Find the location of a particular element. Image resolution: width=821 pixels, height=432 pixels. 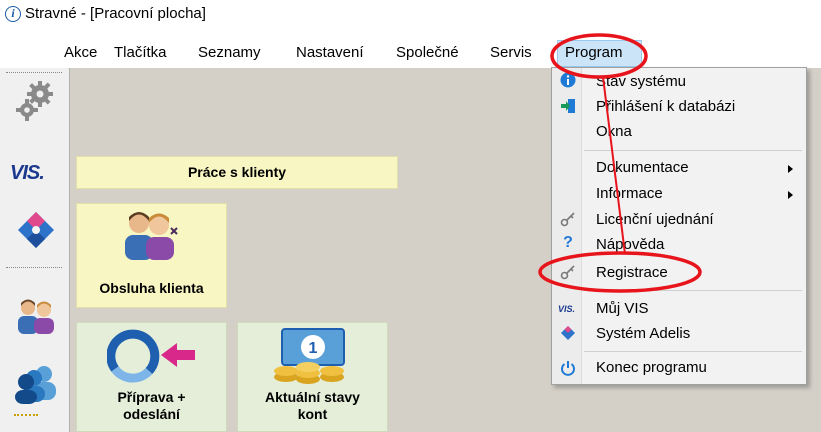

annotation-connector-line is located at coordinates (614, 165).